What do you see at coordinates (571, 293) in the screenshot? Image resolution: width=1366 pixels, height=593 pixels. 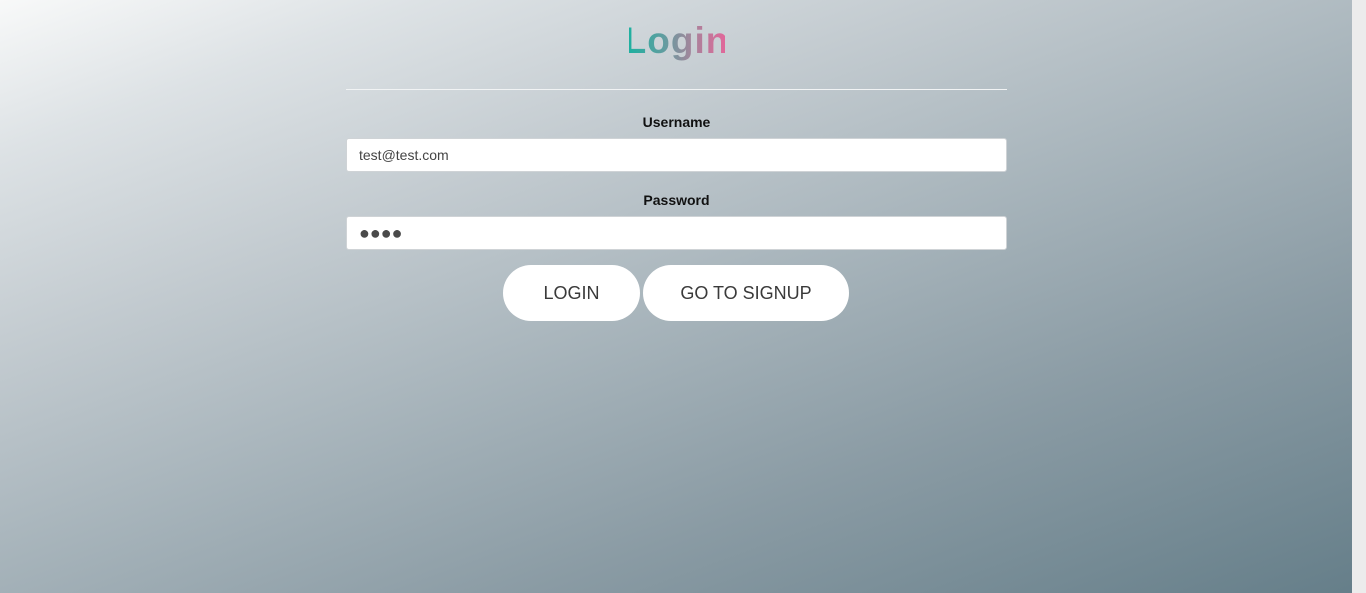 I see `login-button: LOGIN` at bounding box center [571, 293].